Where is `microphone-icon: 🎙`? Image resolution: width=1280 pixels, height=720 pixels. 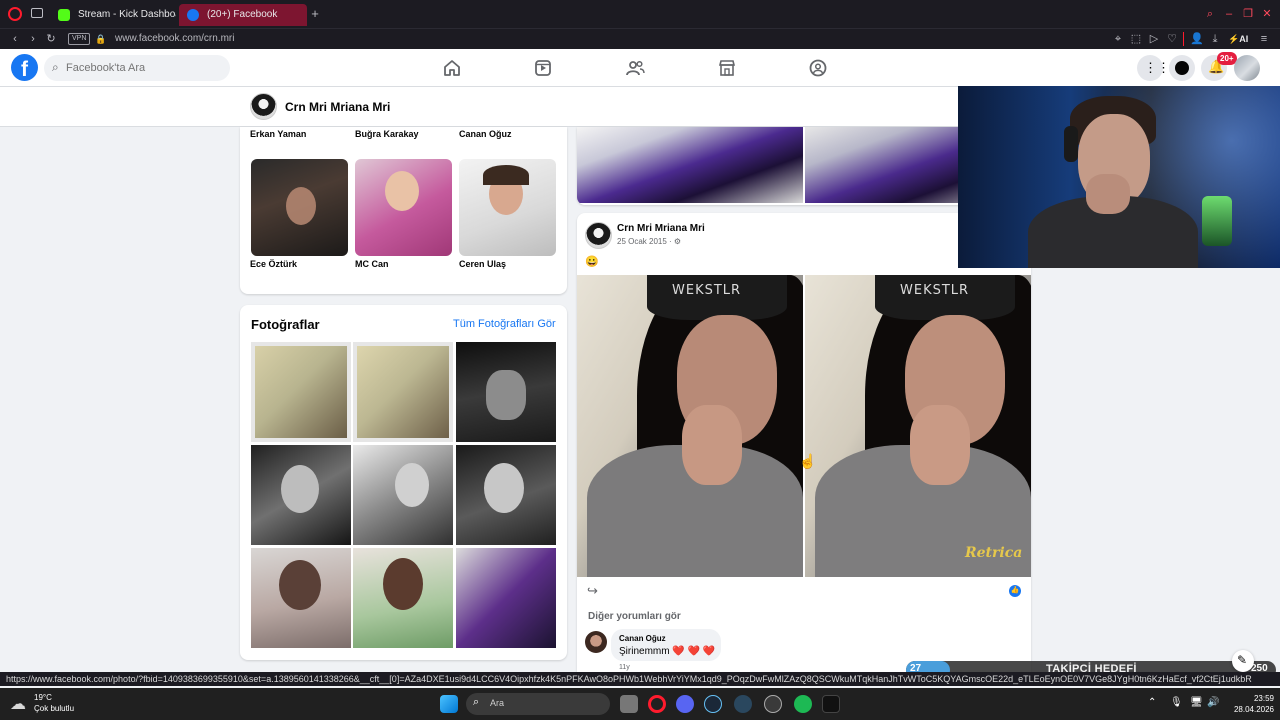 microphone-icon: 🎙 is located at coordinates (1176, 702).